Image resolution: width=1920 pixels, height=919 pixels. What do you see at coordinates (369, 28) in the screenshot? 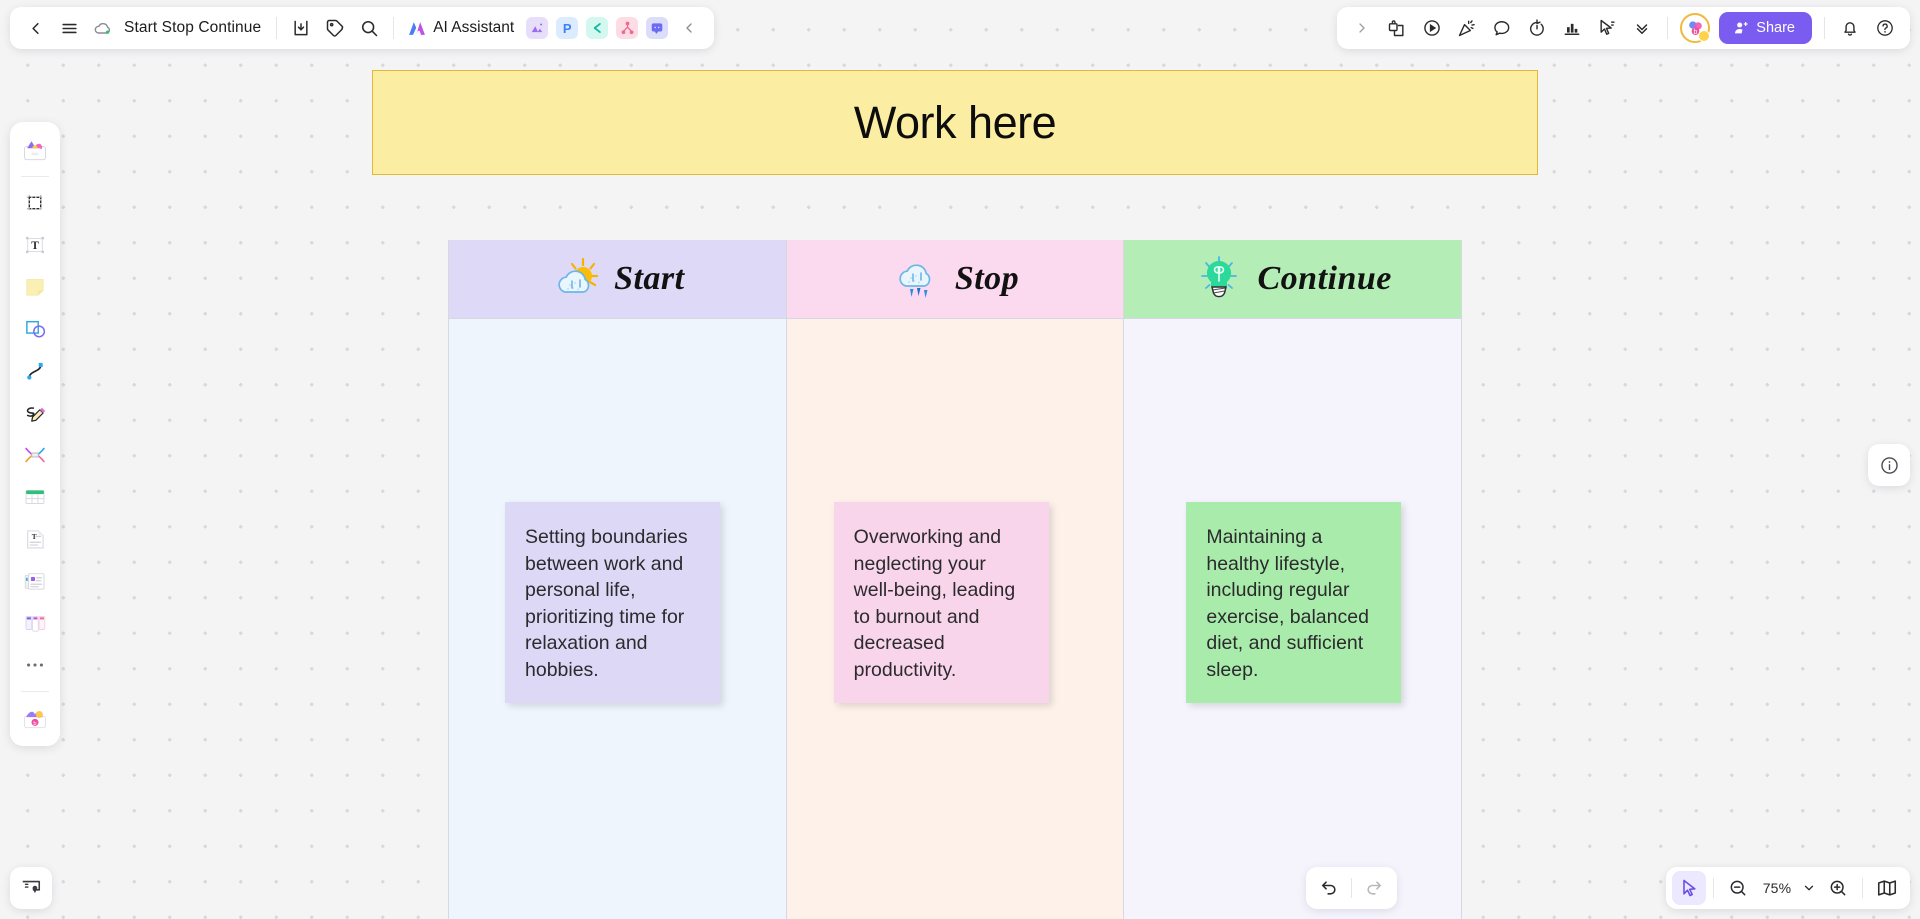
I see `search-icon` at bounding box center [369, 28].